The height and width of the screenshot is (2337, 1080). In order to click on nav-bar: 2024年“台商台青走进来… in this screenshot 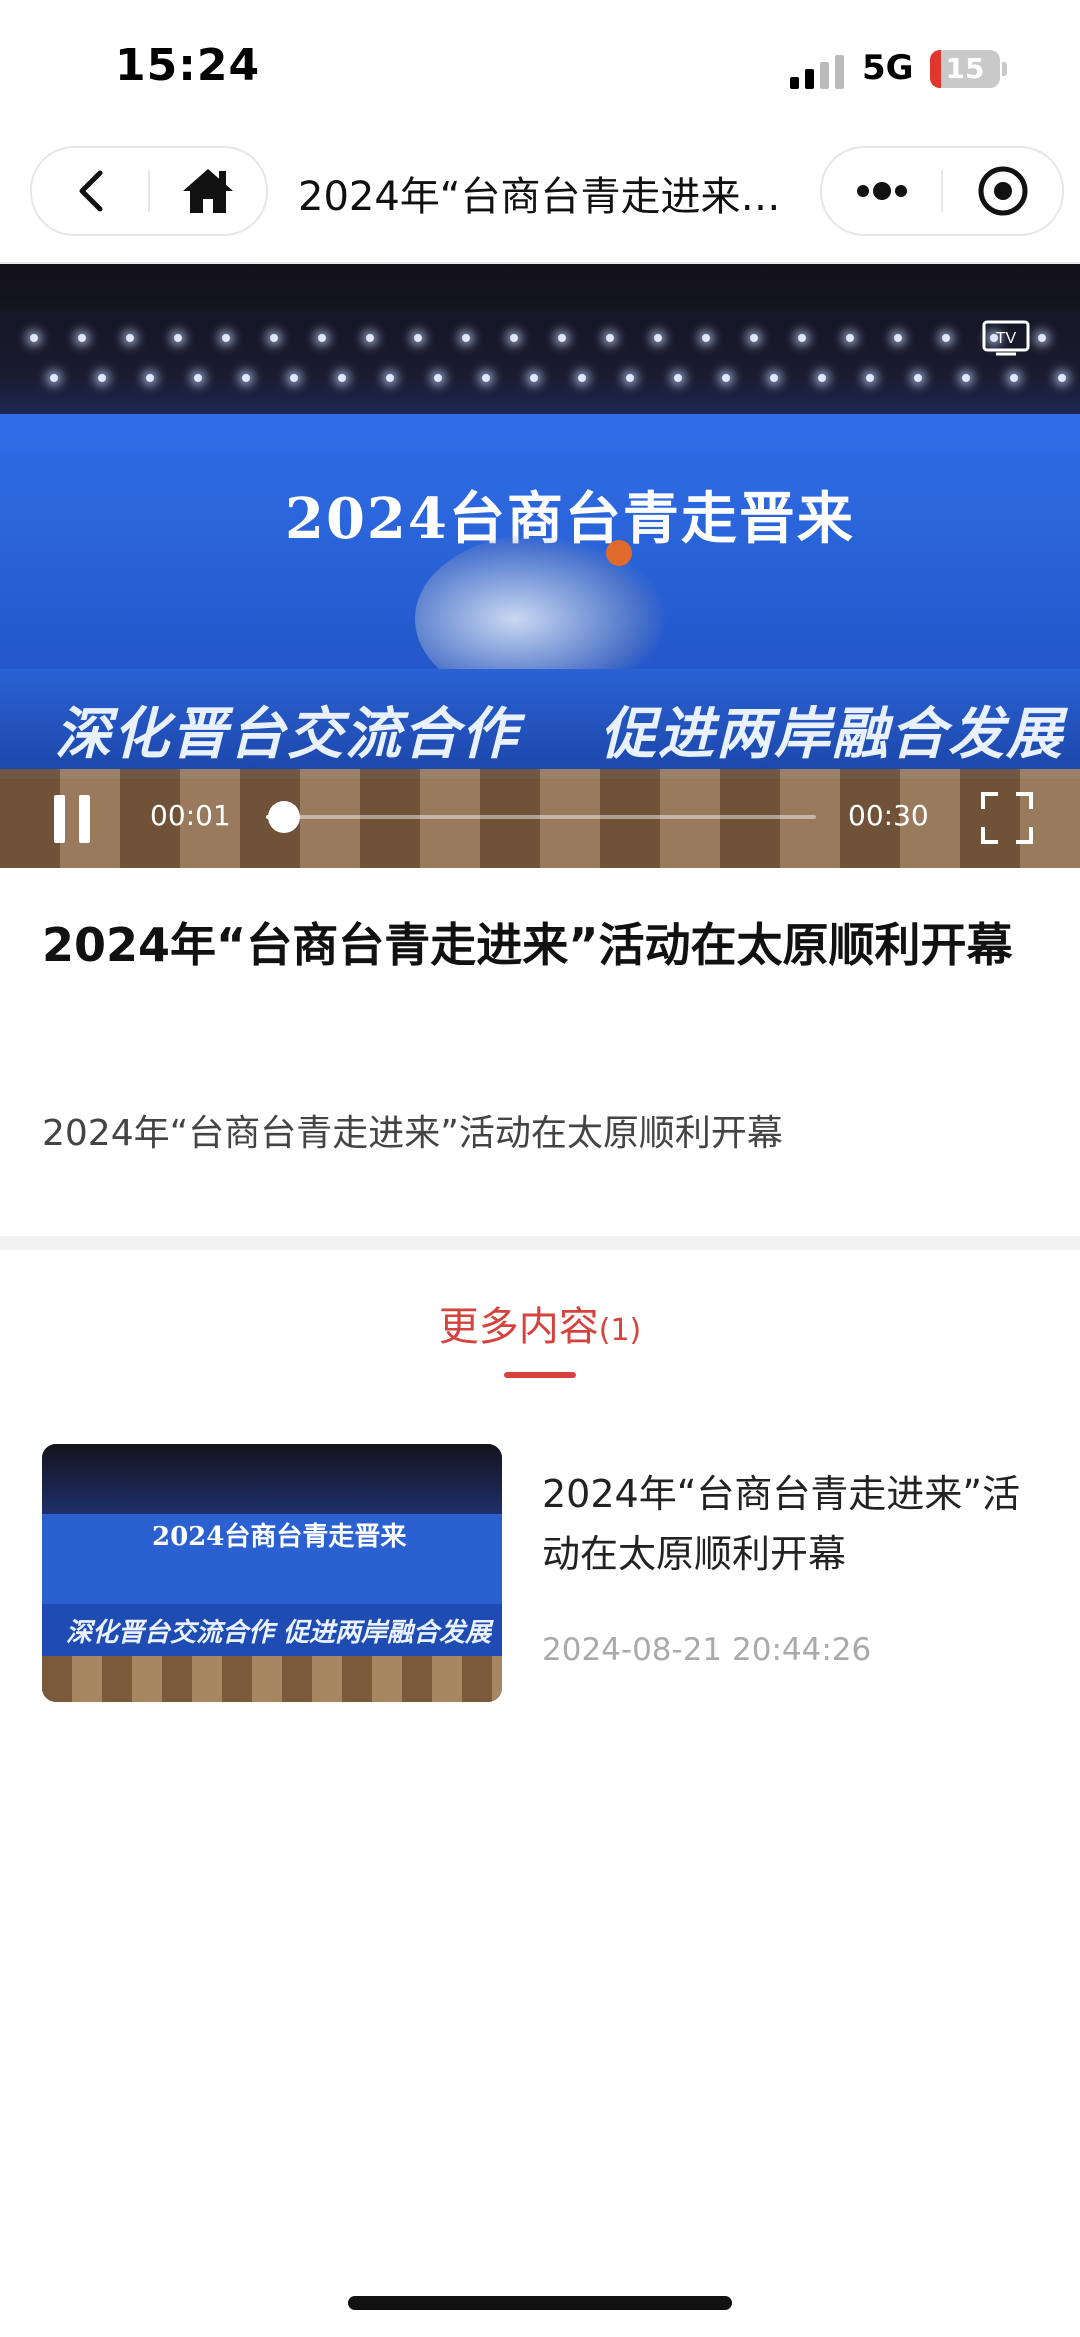, I will do `click(540, 202)`.